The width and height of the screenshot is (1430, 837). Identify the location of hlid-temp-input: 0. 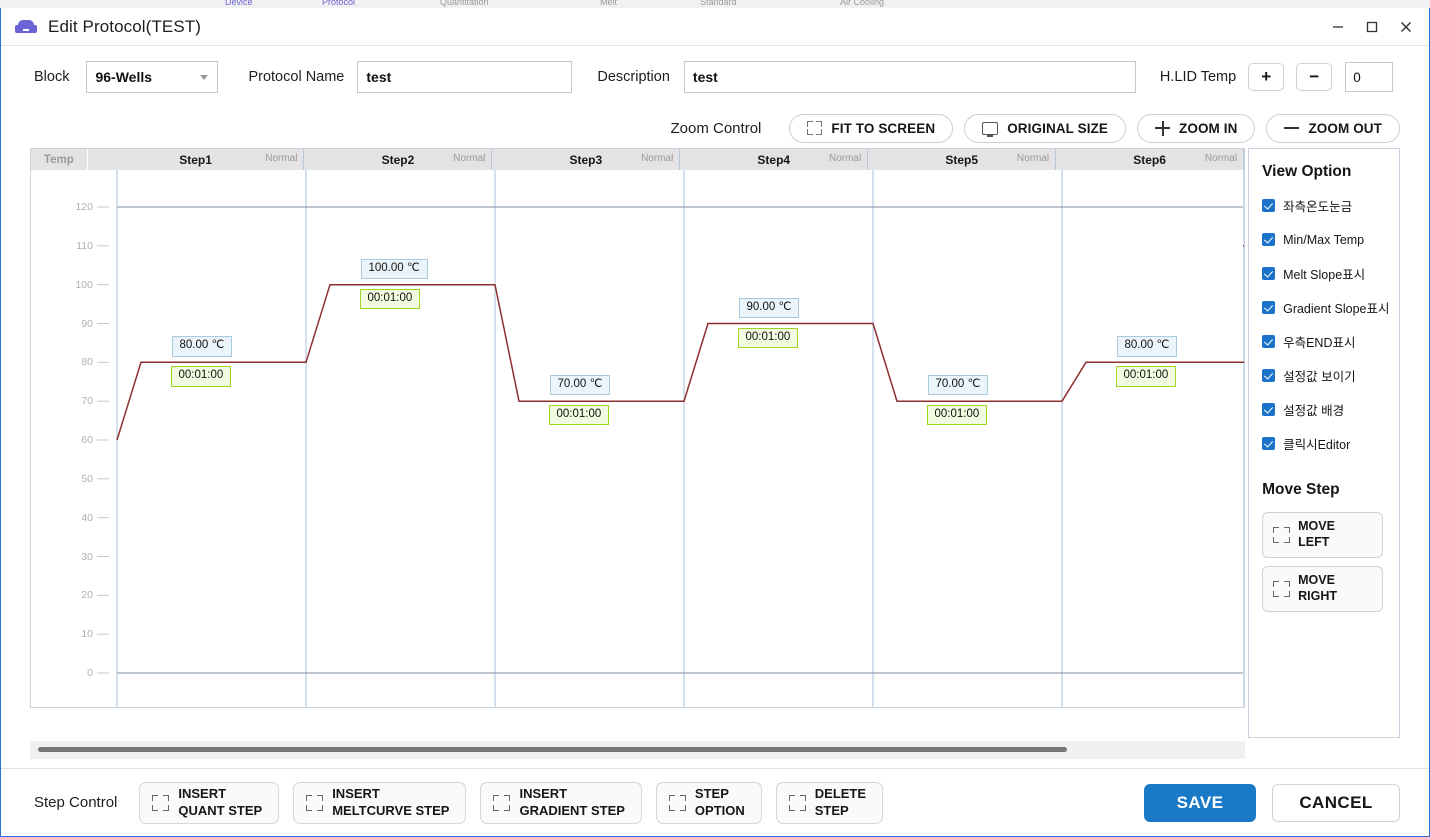
(1369, 77).